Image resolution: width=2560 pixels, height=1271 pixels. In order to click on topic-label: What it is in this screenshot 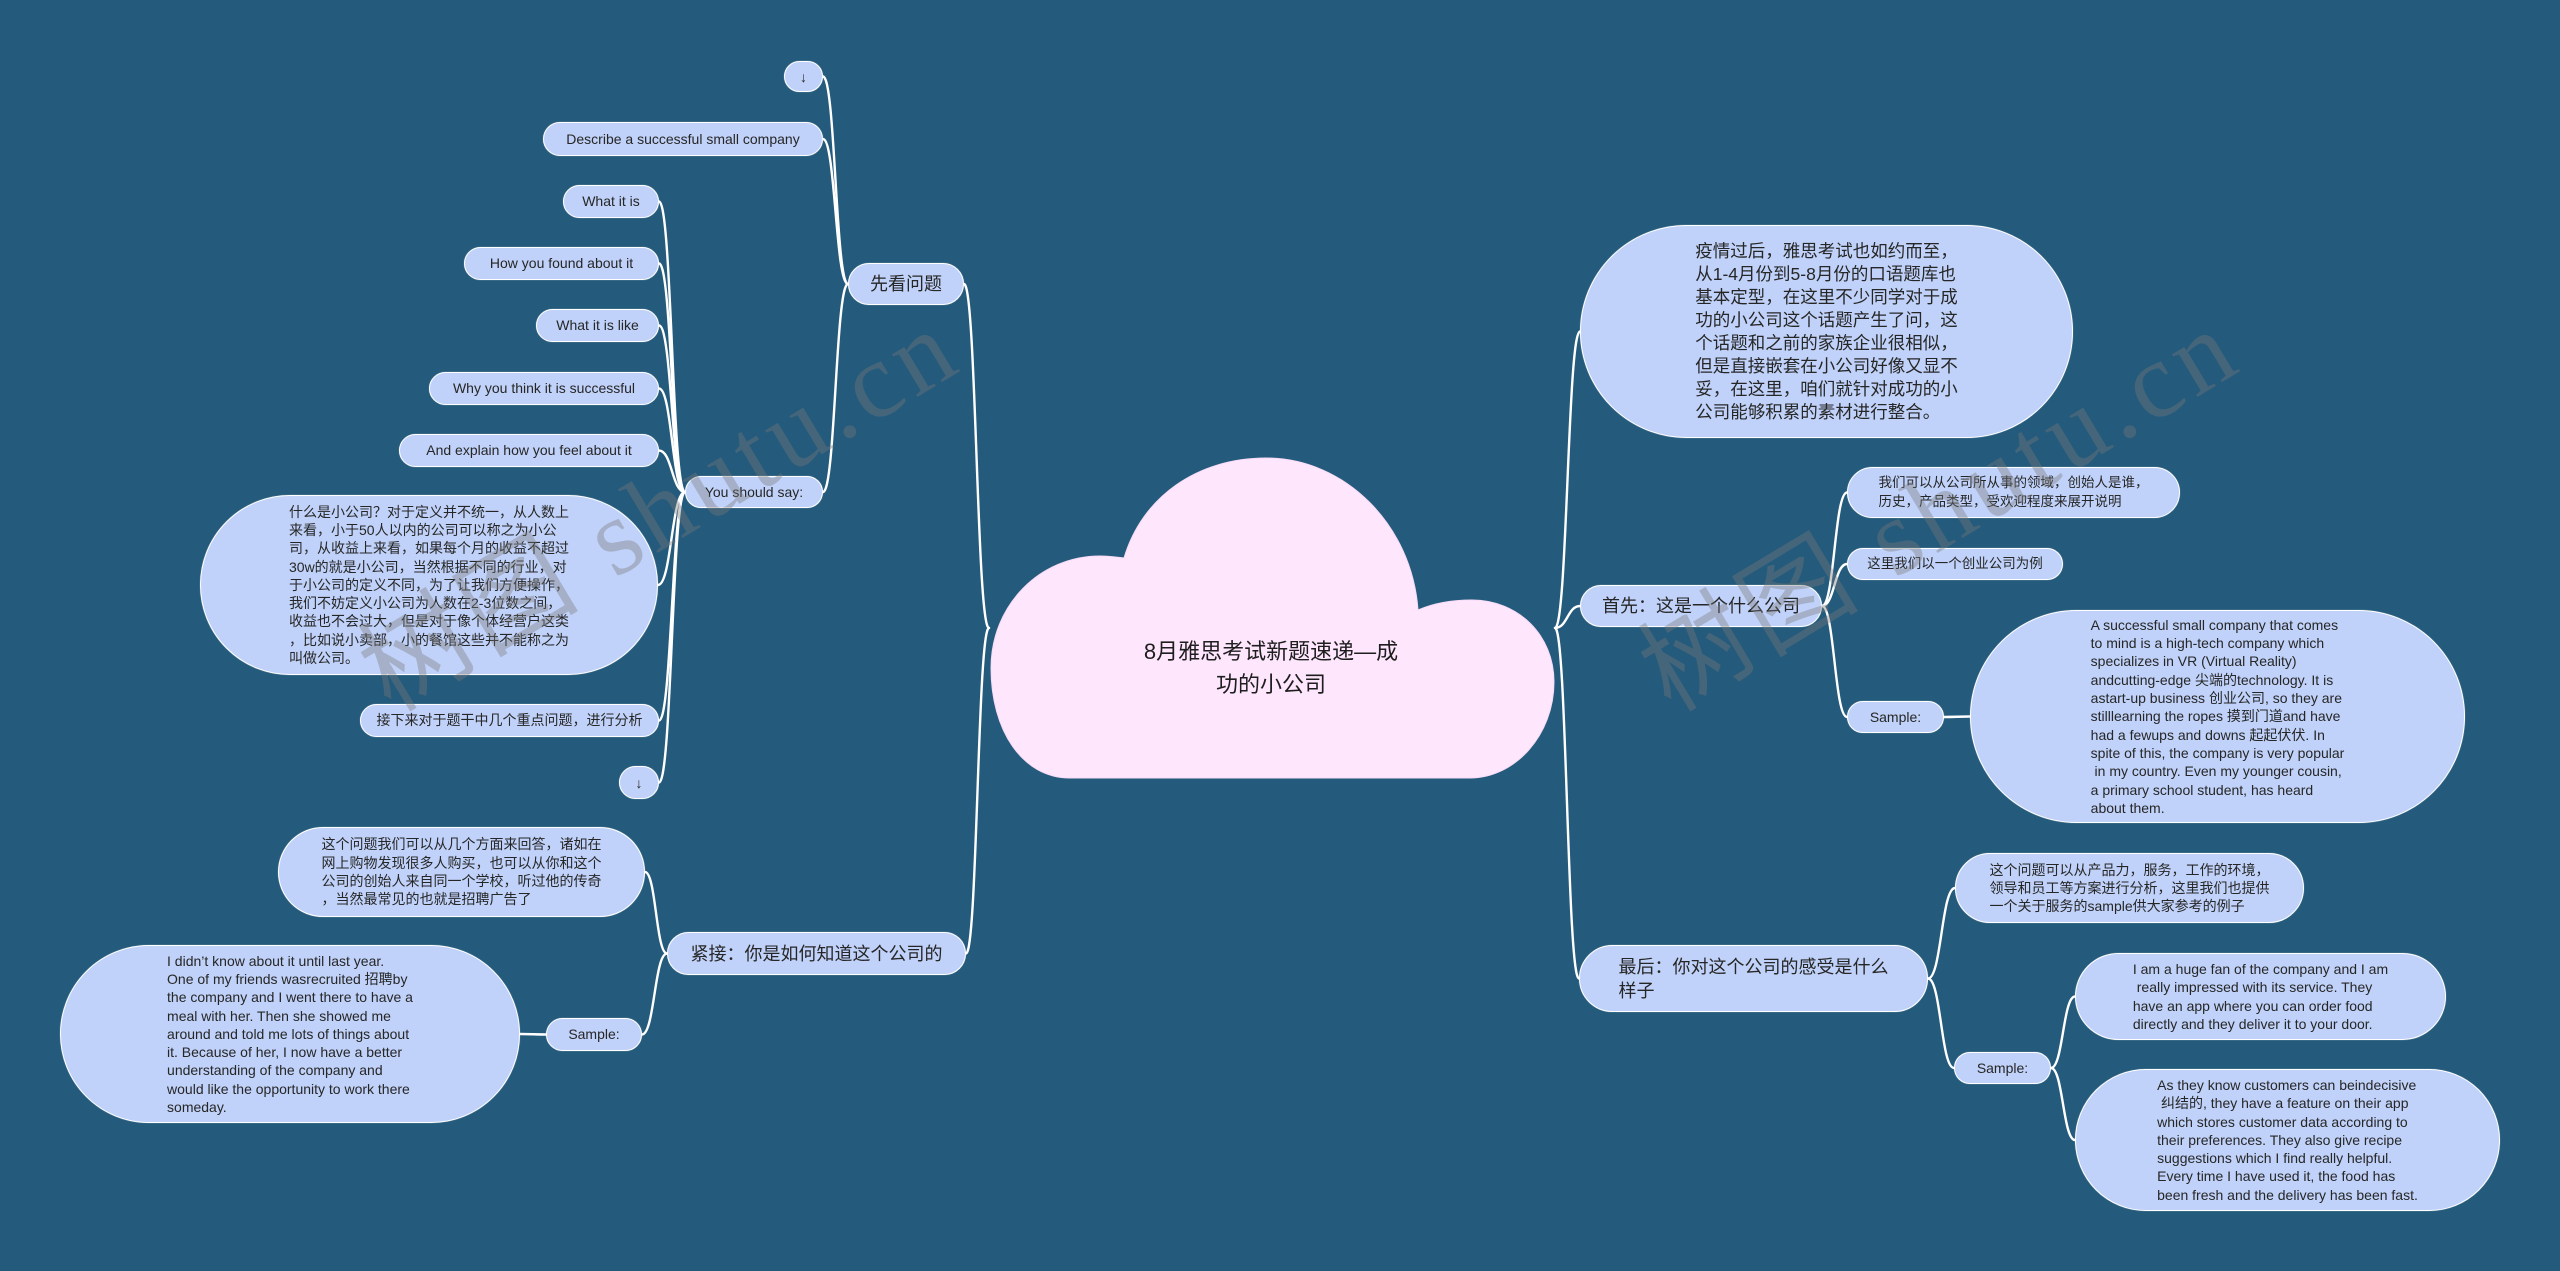, I will do `click(611, 201)`.